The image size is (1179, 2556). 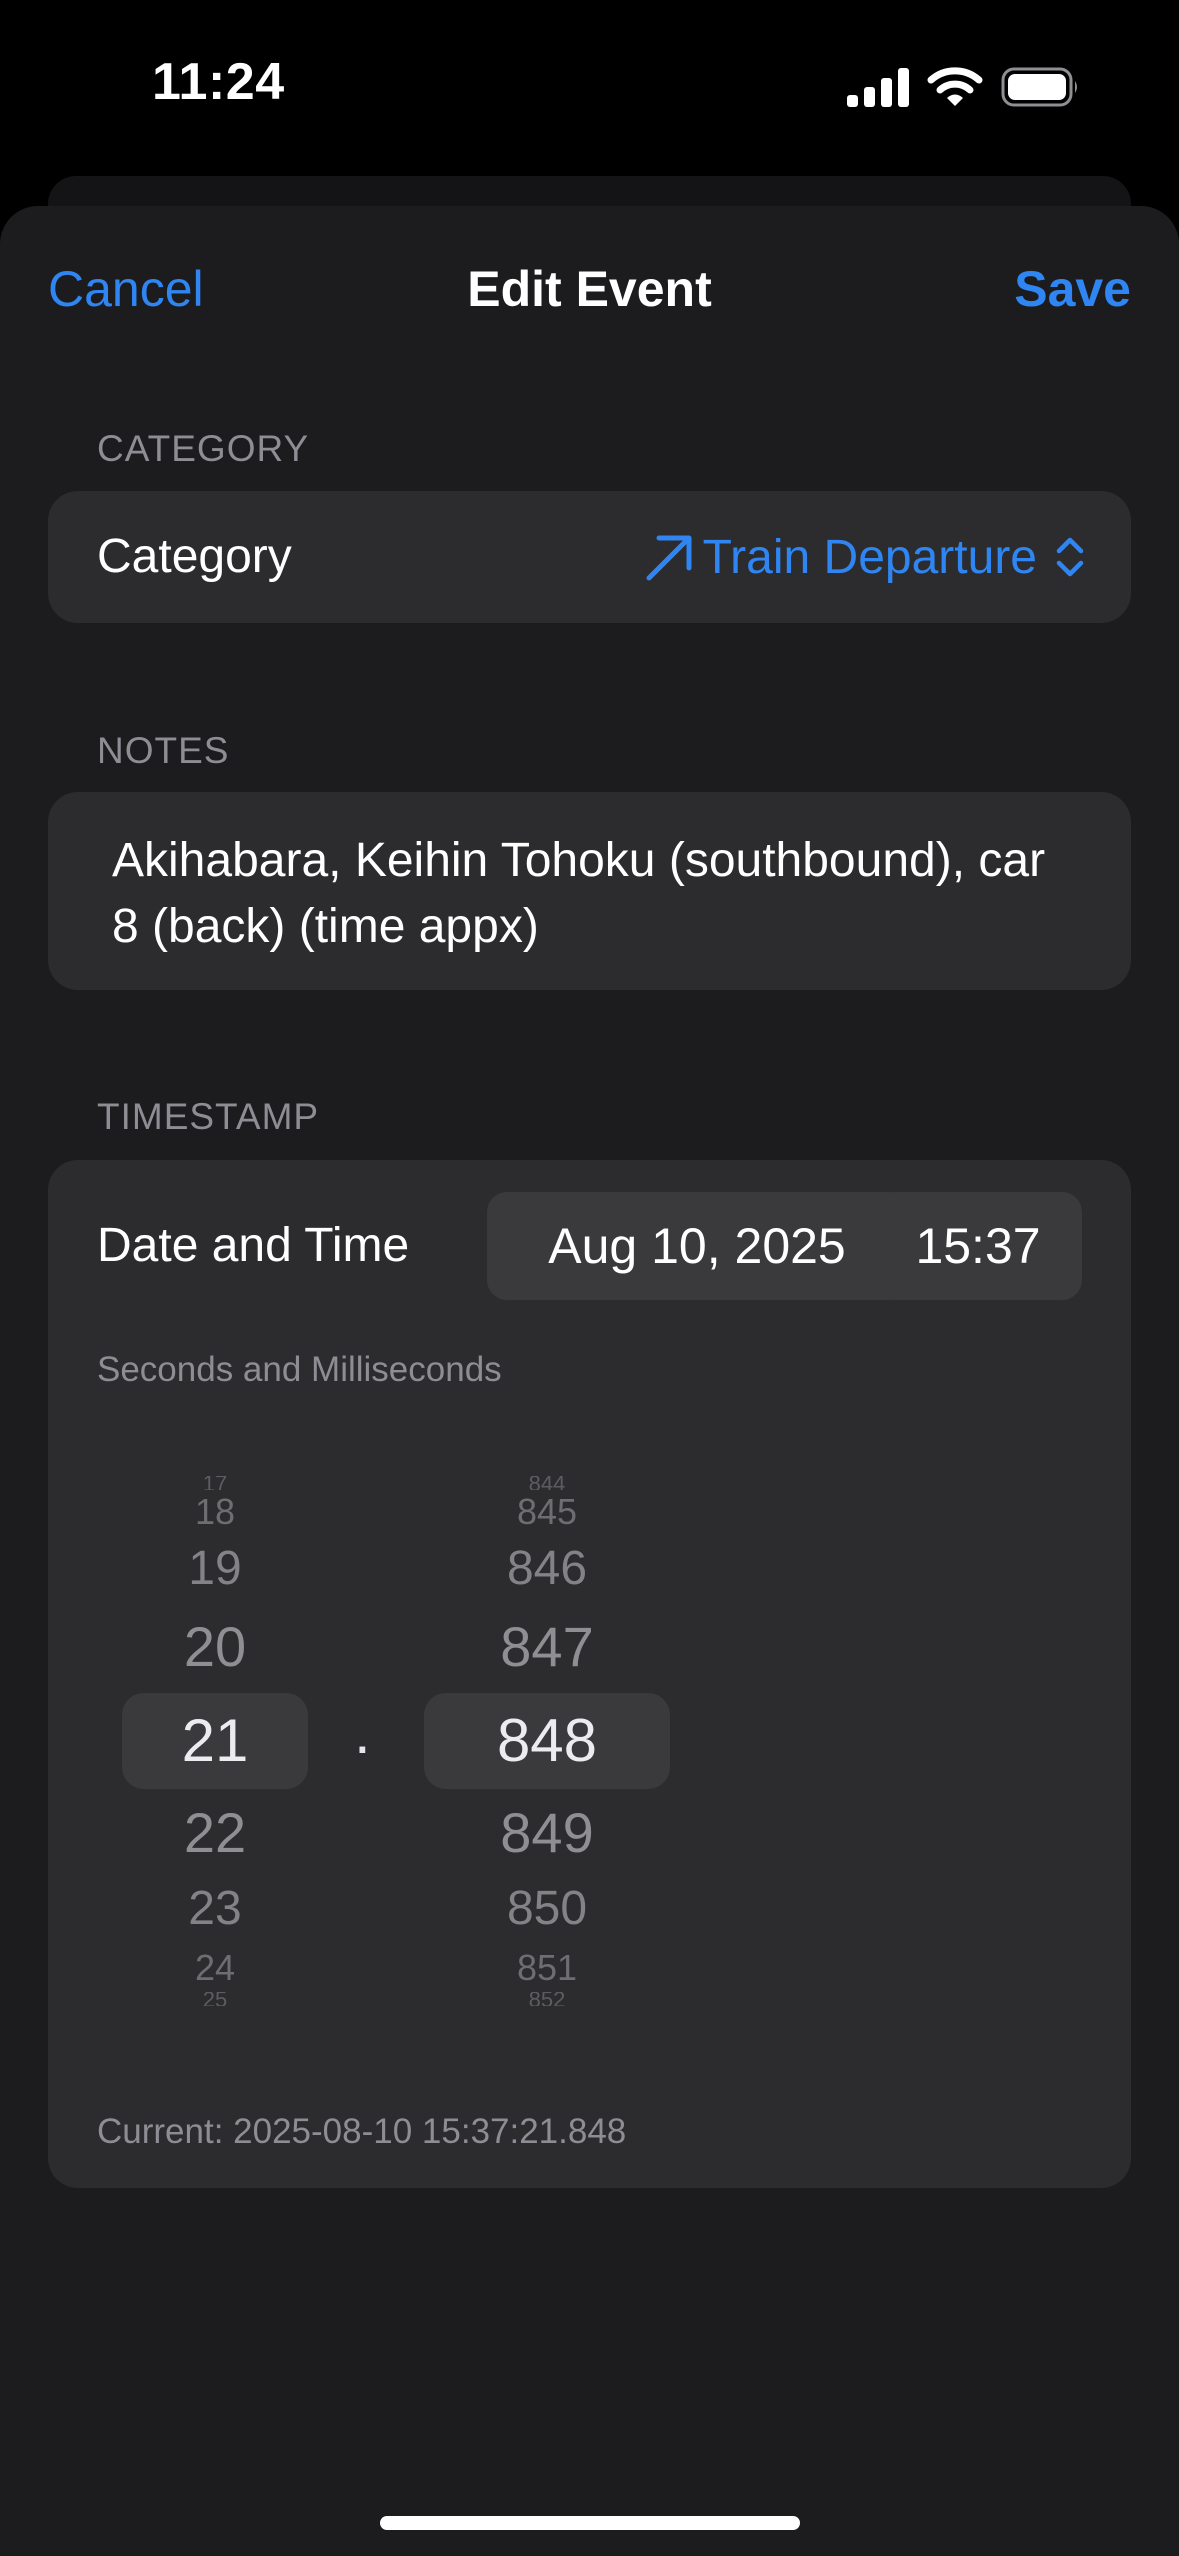 What do you see at coordinates (547, 1999) in the screenshot?
I see `milliseconds-wheel-item: 852` at bounding box center [547, 1999].